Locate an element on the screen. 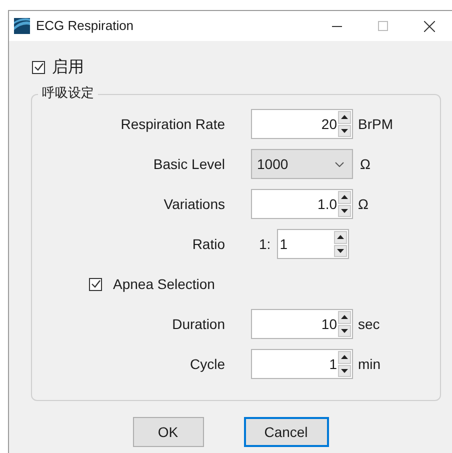 The height and width of the screenshot is (453, 452). ratio-prefix: 1: is located at coordinates (265, 244).